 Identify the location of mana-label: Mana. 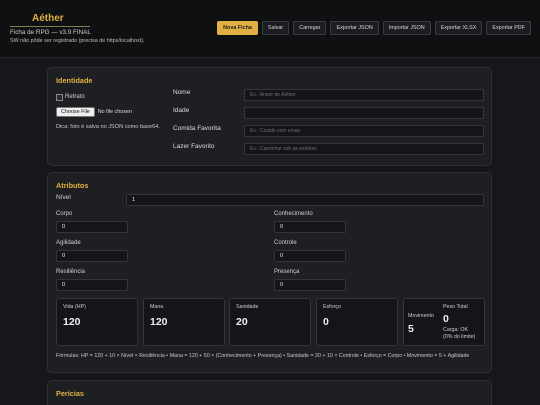
(157, 307).